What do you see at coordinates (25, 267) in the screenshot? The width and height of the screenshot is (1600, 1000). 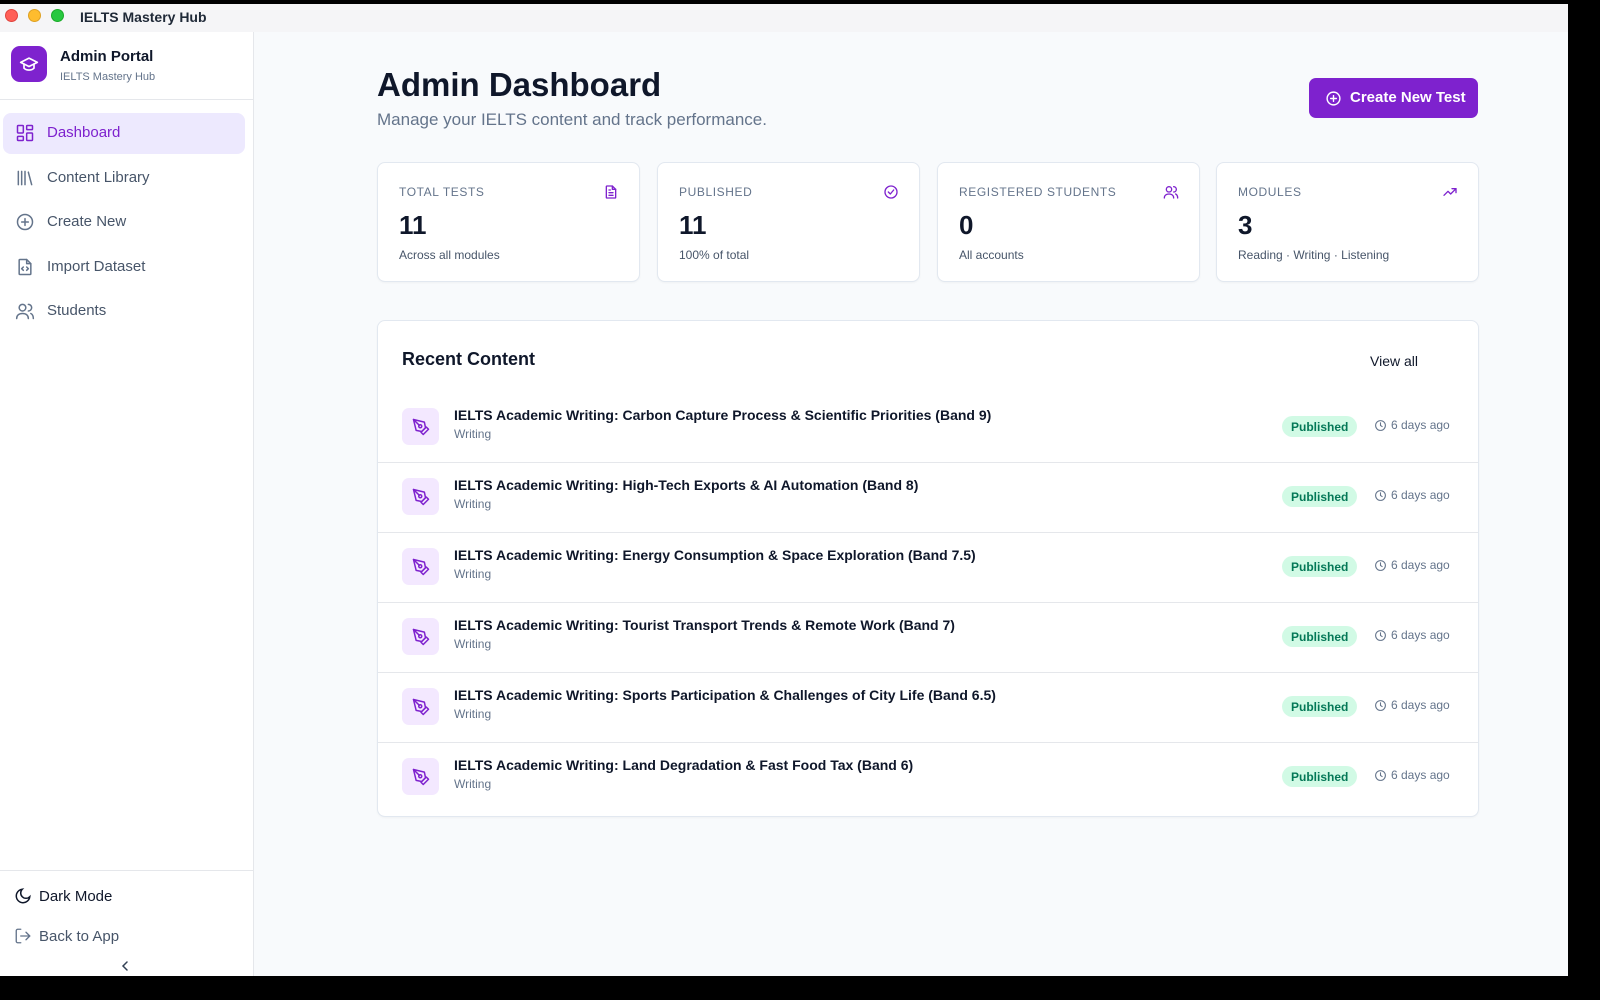 I see `file-code-icon` at bounding box center [25, 267].